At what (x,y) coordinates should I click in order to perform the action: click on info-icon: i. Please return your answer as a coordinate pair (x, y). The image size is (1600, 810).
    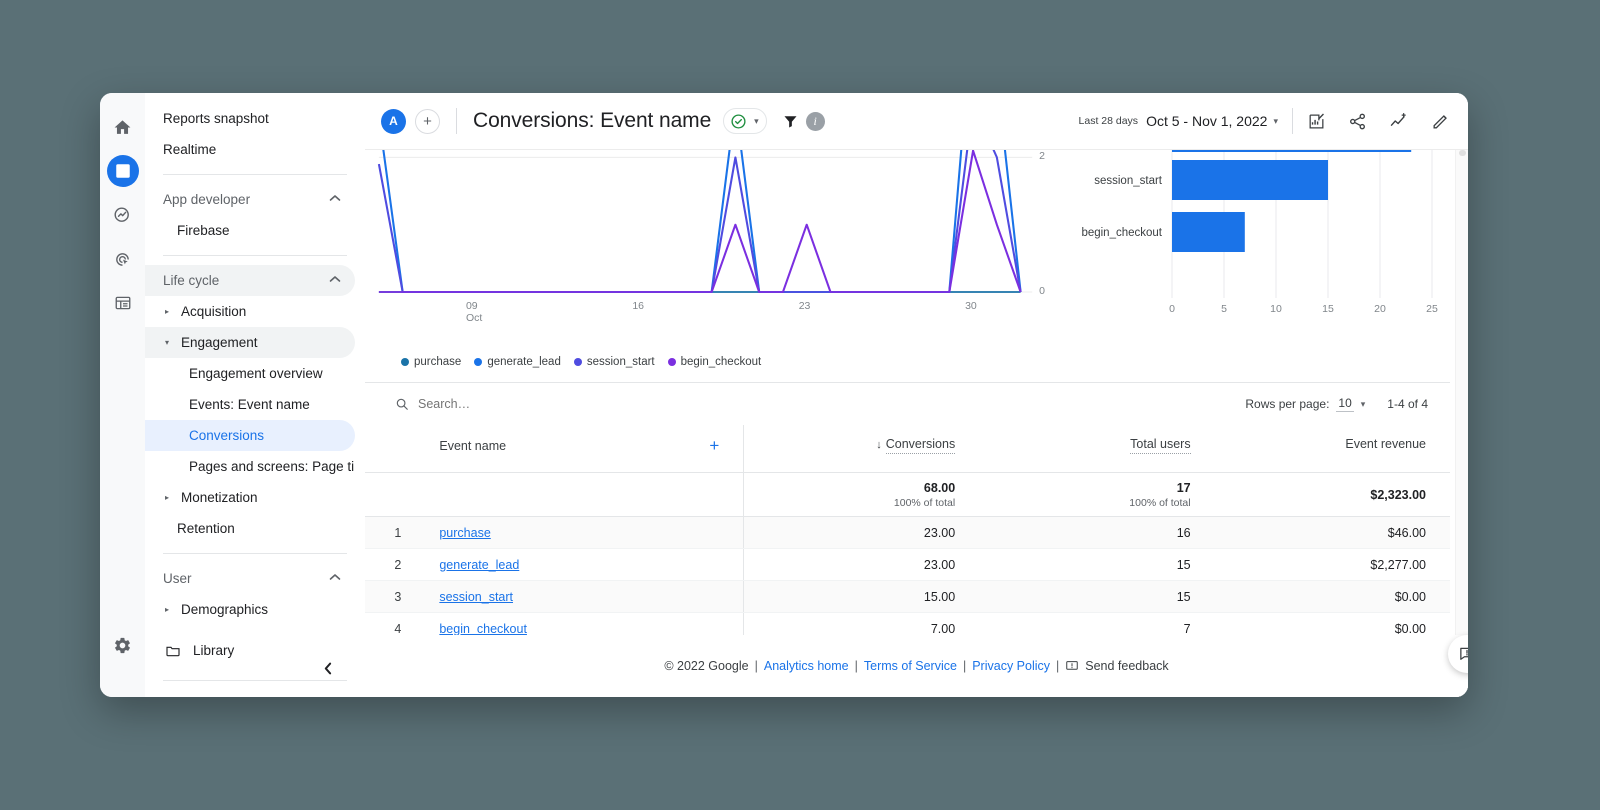
    Looking at the image, I should click on (815, 121).